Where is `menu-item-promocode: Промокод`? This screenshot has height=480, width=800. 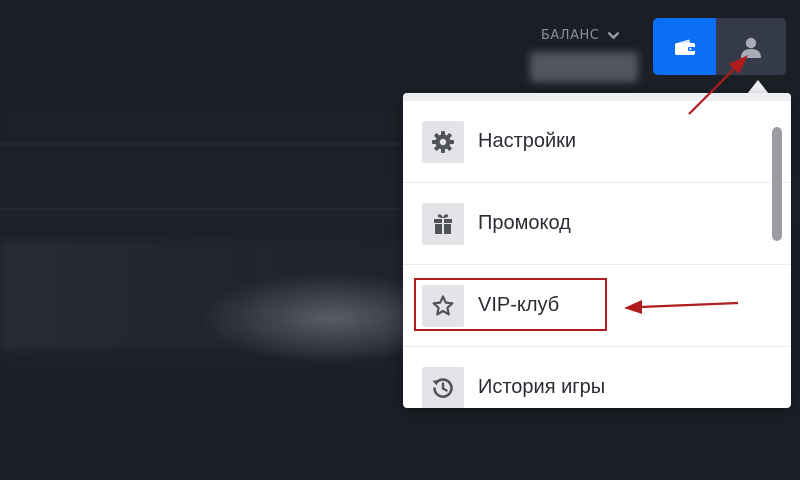 menu-item-promocode: Промокод is located at coordinates (597, 224).